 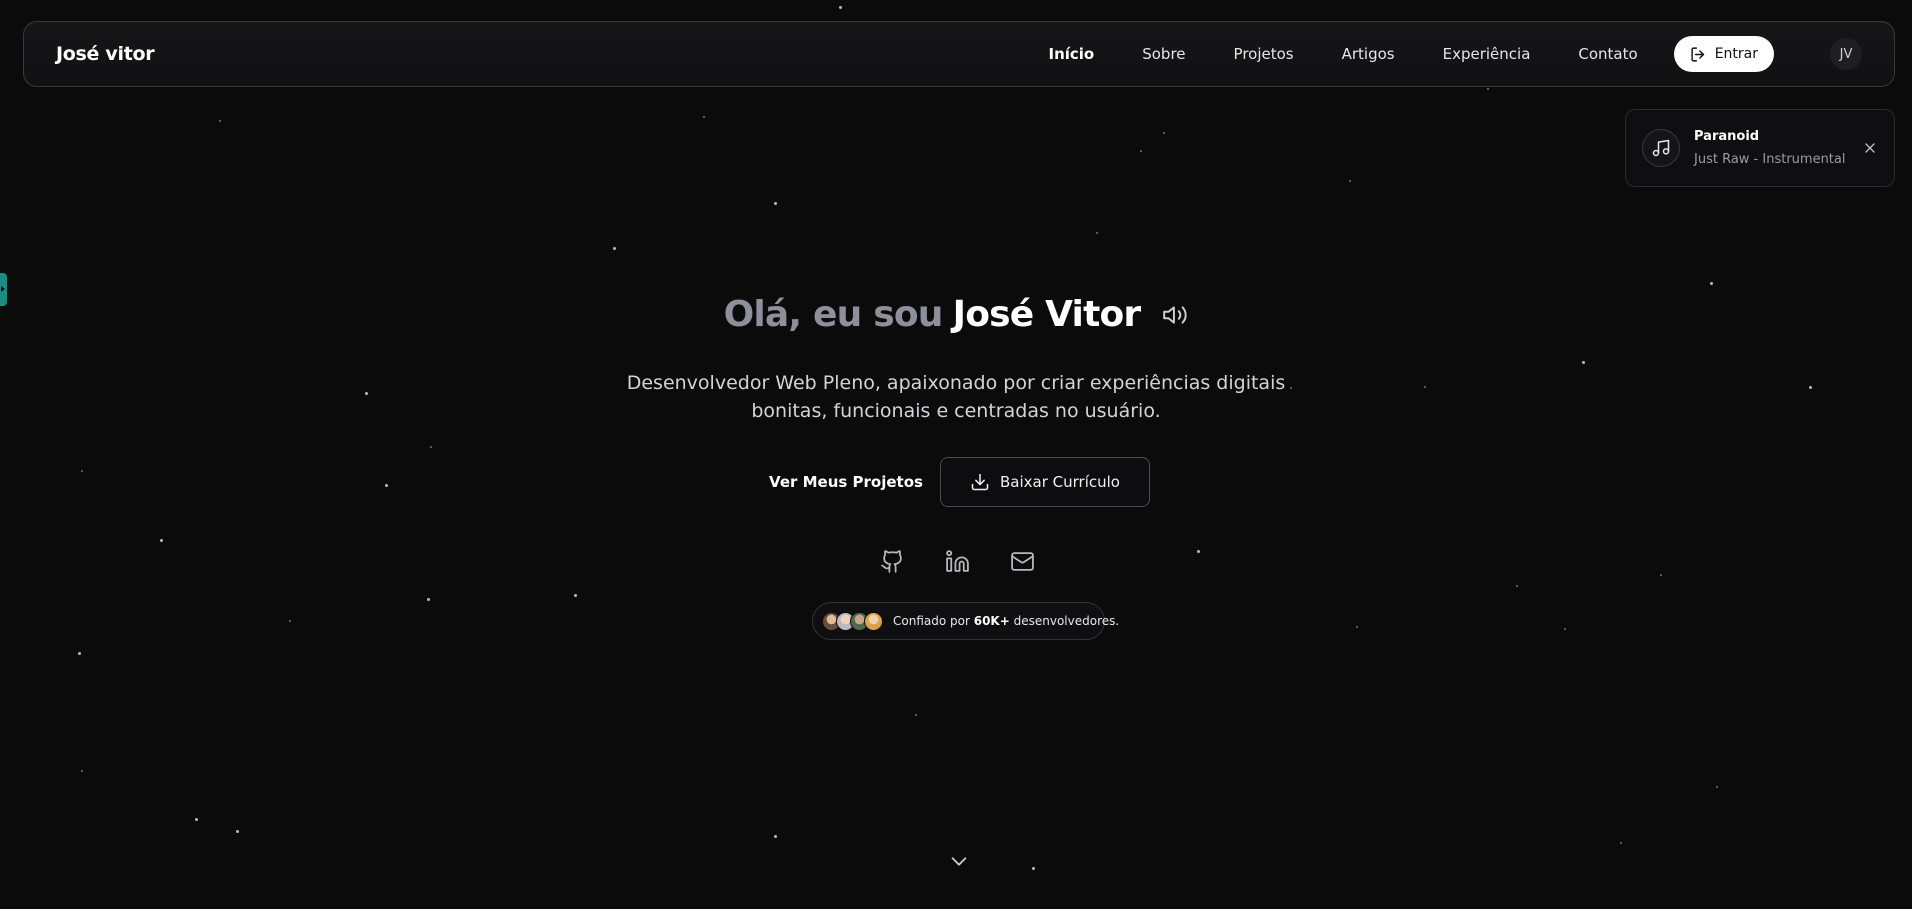 What do you see at coordinates (1607, 54) in the screenshot?
I see `nav-link-contato: Contato` at bounding box center [1607, 54].